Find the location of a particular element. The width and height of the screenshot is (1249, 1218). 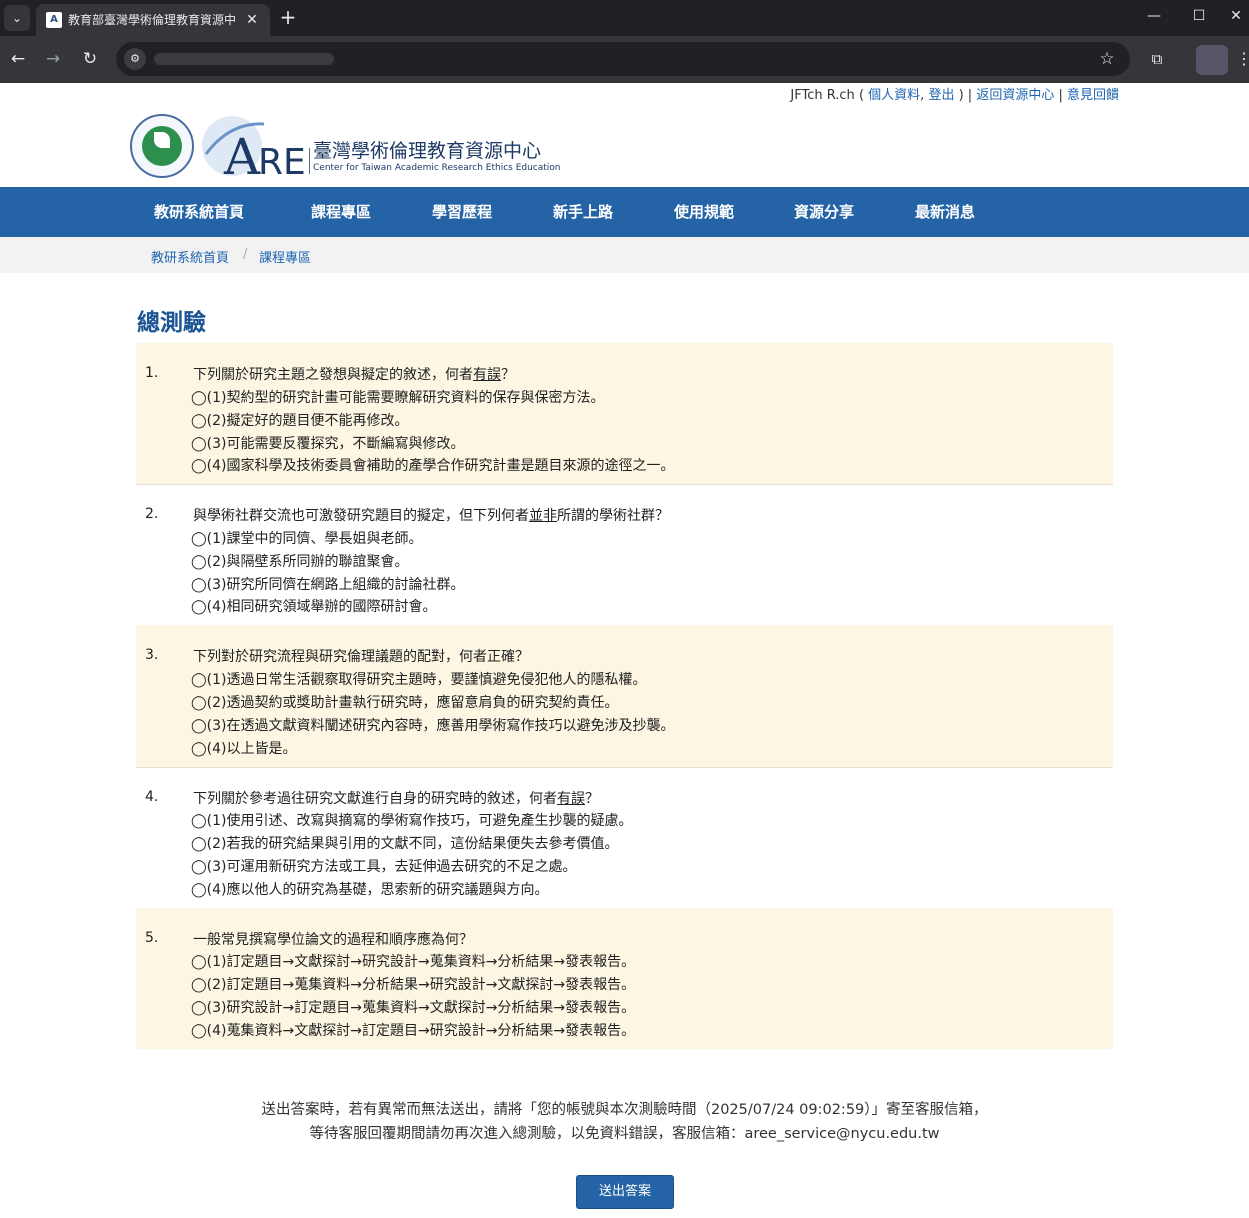

extensions-icon: ⧉ is located at coordinates (1157, 59).